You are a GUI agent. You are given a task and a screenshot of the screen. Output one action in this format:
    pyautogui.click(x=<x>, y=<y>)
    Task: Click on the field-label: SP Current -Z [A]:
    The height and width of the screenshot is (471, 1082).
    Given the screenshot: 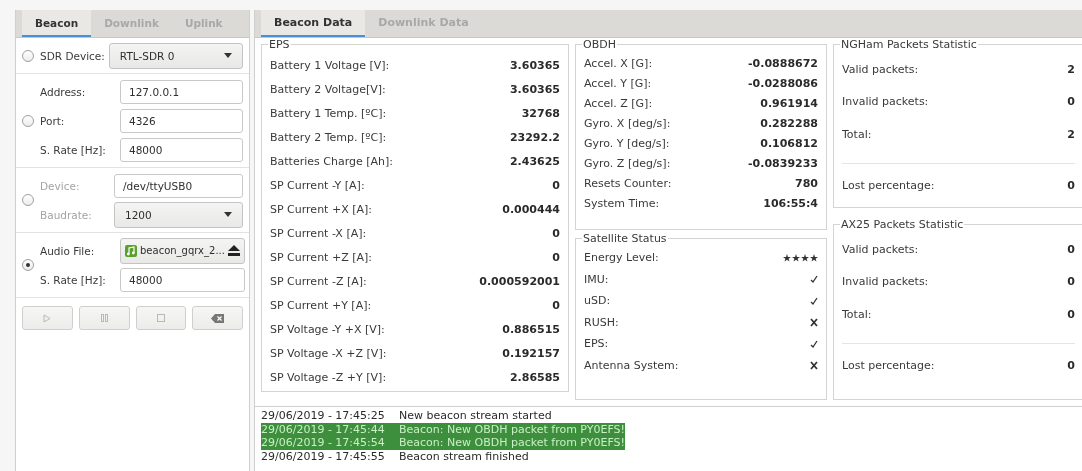 What is the action you would take?
    pyautogui.click(x=318, y=281)
    